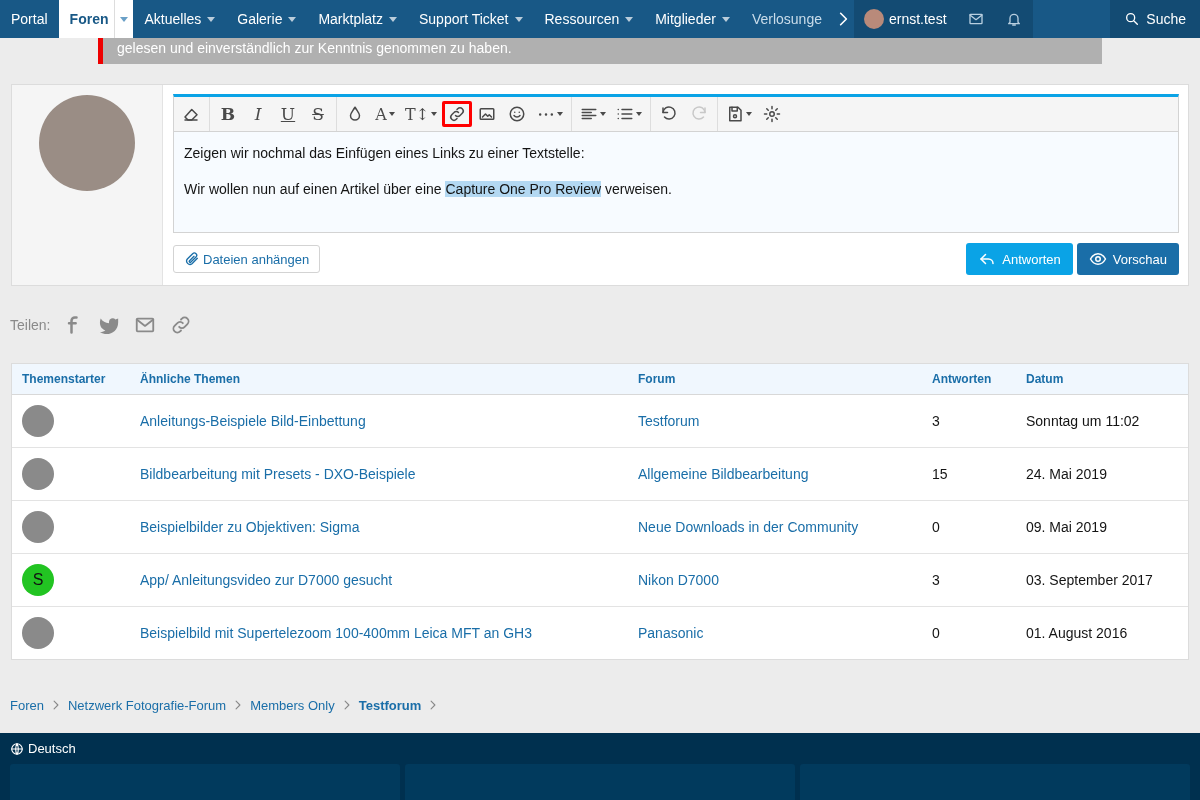 The width and height of the screenshot is (1200, 800). I want to click on forum-link: Panasonic, so click(671, 633).